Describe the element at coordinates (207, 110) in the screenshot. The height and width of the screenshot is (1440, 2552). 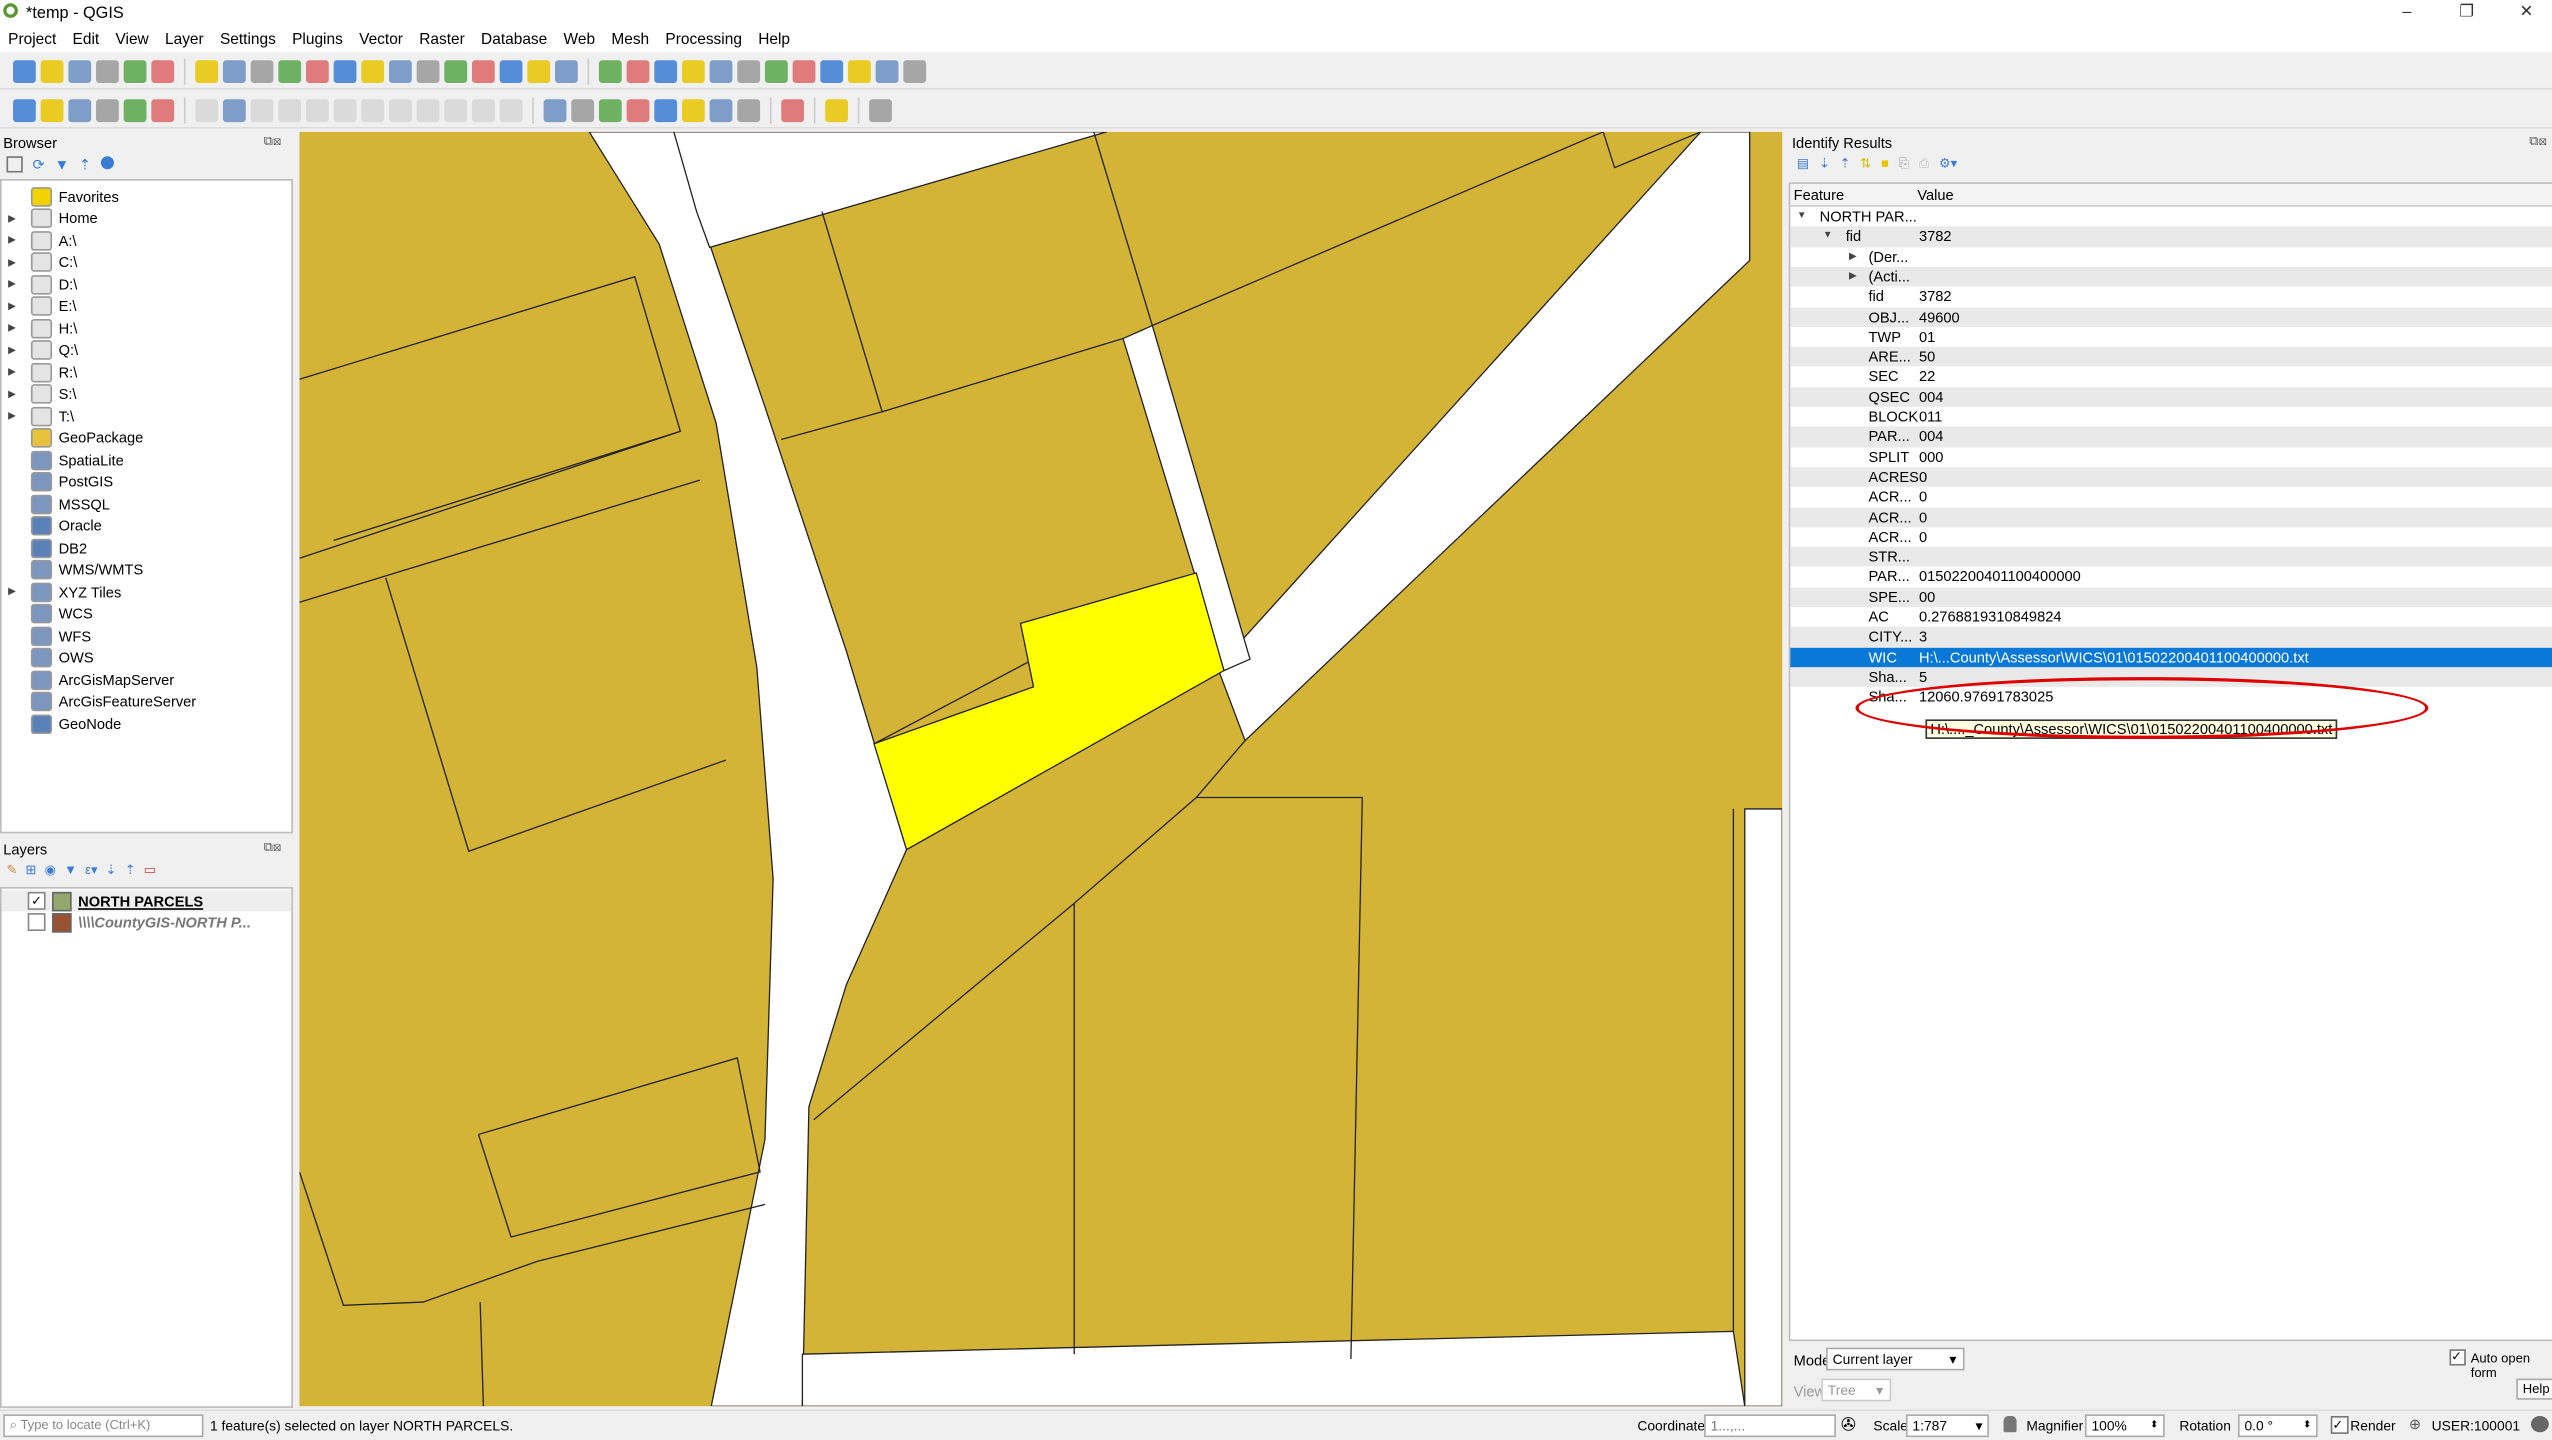
I see `digitize-pencil-icon` at that location.